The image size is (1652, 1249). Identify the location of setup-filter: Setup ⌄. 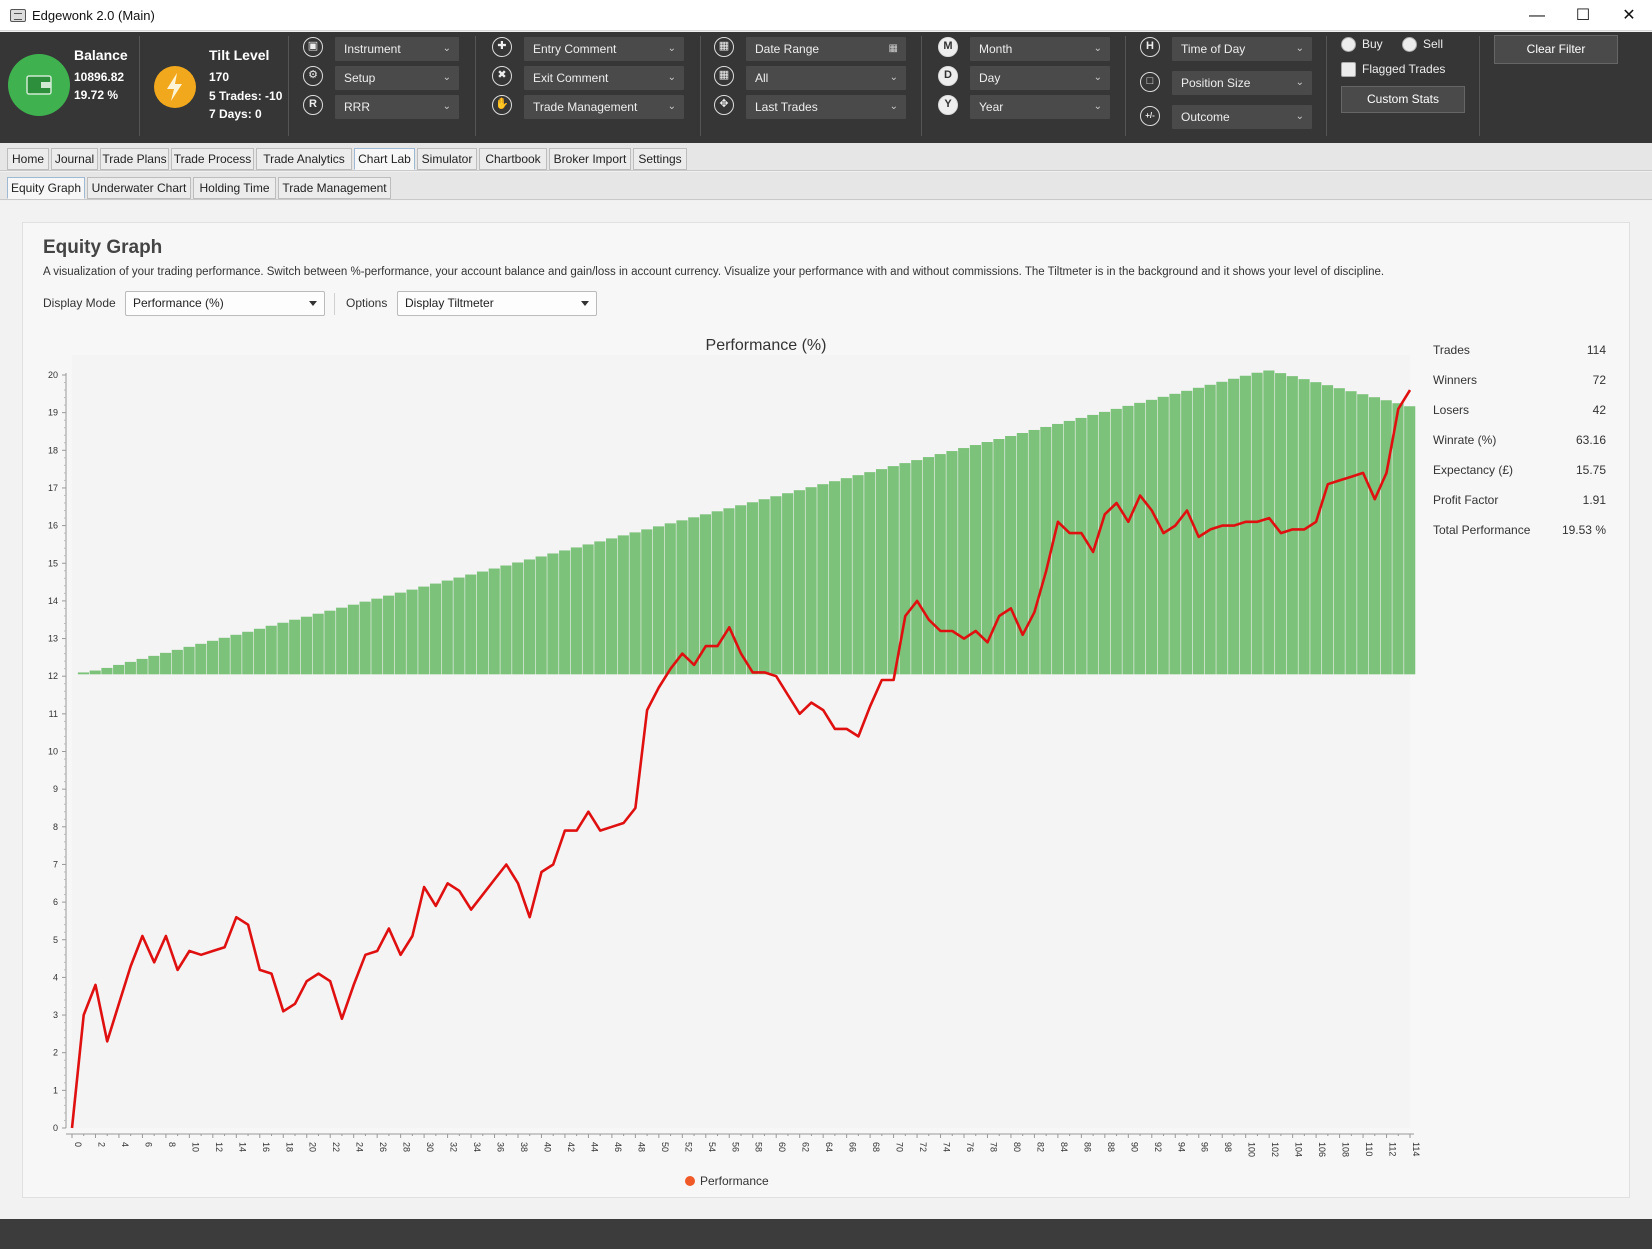
(397, 78).